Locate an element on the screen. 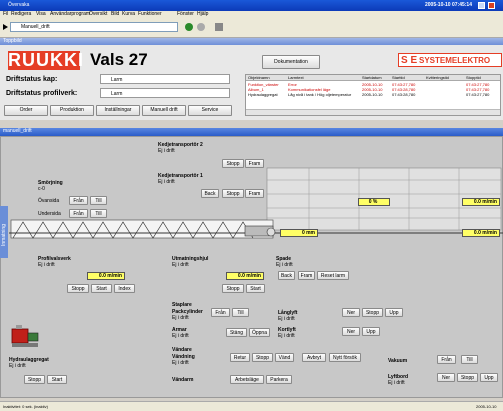 The width and height of the screenshot is (503, 411). lyftbord-status: Ej i drift is located at coordinates (396, 383).